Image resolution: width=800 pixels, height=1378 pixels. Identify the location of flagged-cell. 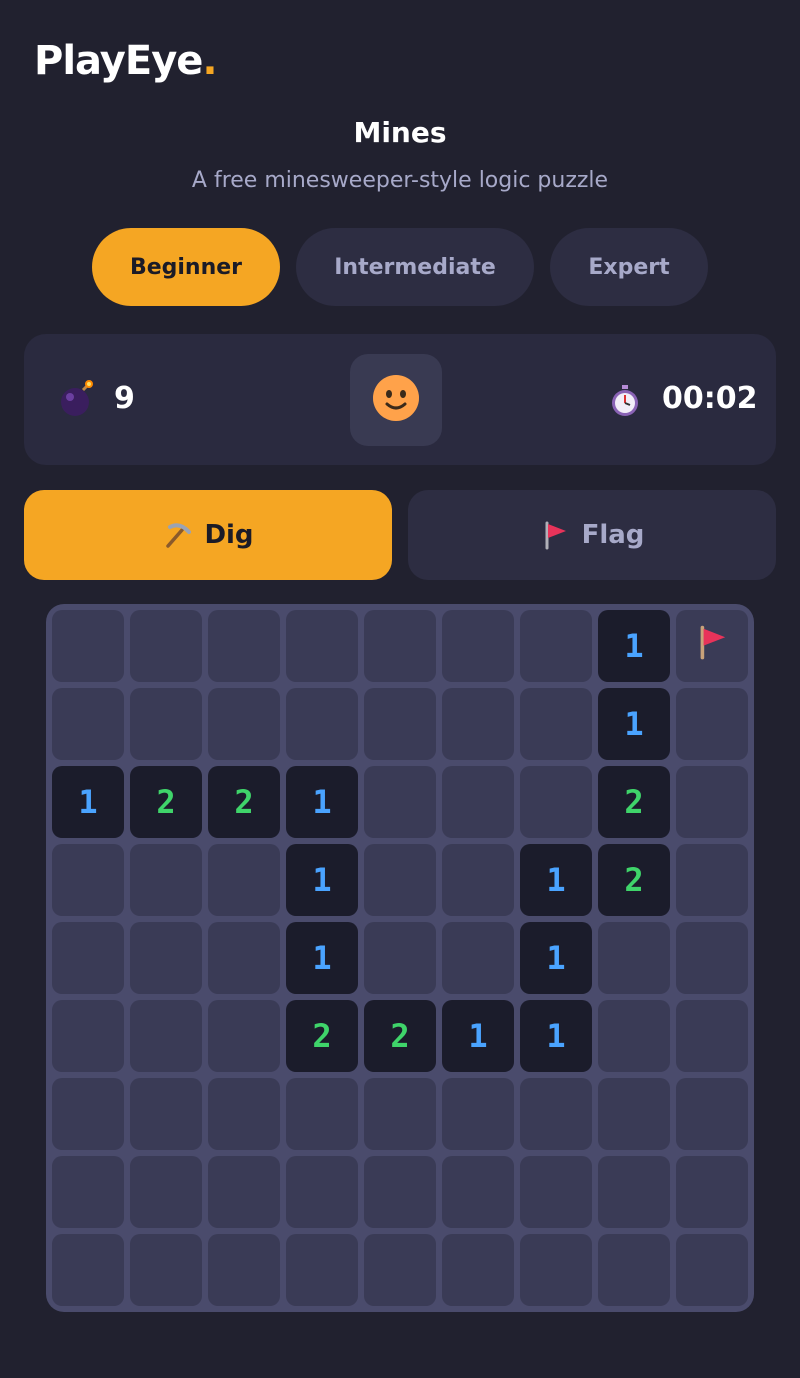
(712, 646).